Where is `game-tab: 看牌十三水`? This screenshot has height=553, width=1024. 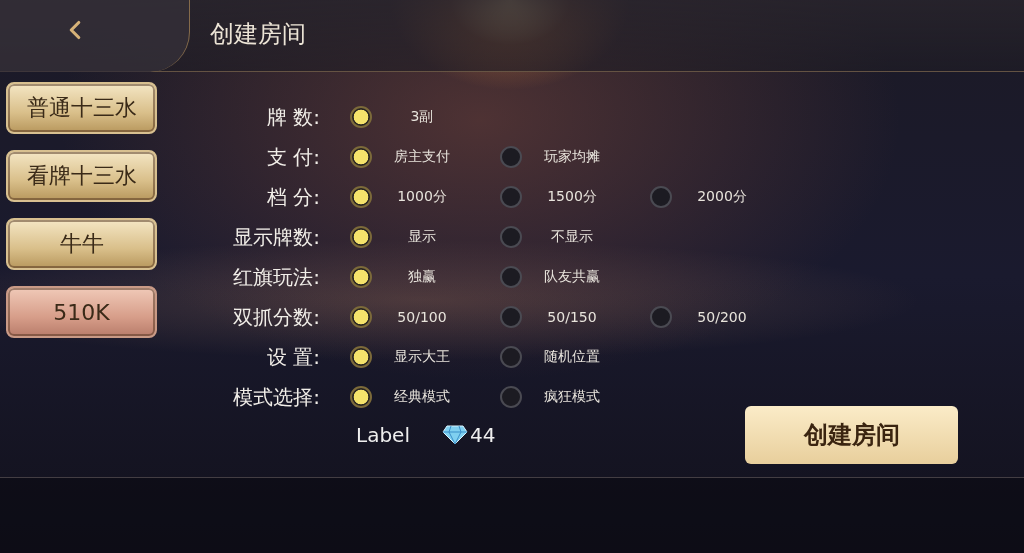
game-tab: 看牌十三水 is located at coordinates (81, 176).